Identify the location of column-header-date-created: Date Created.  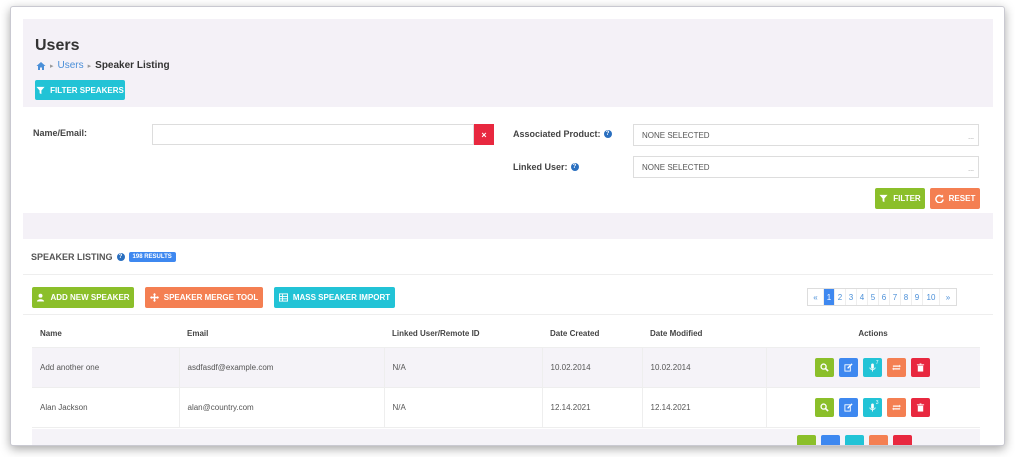
(592, 334).